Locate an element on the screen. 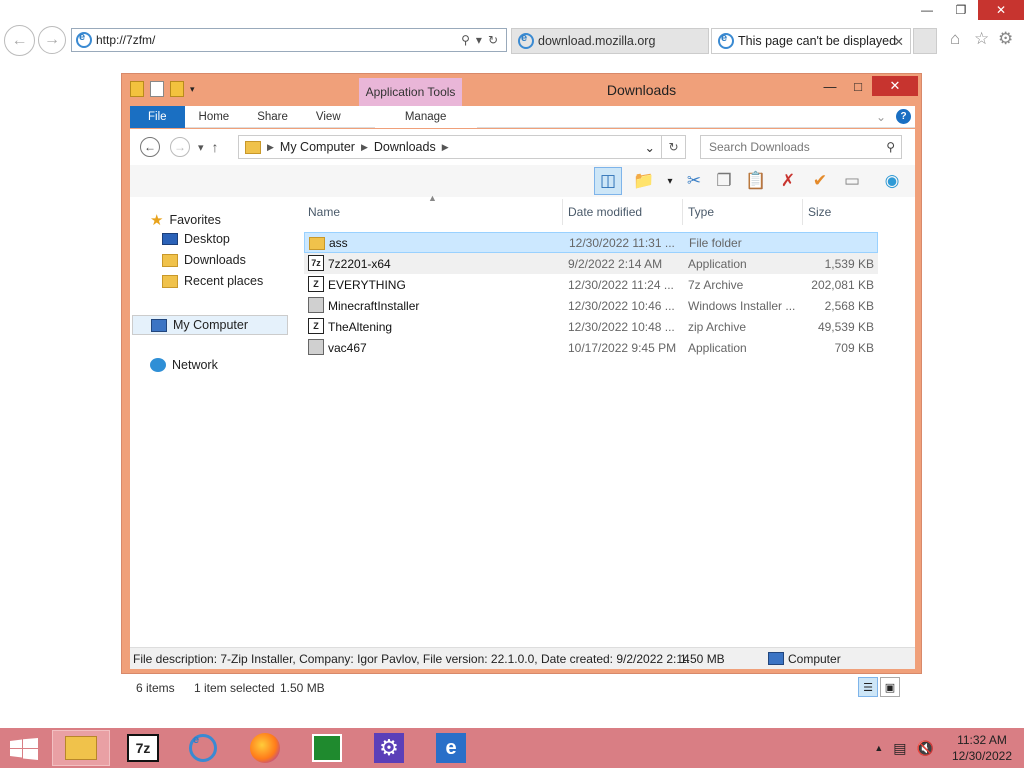 The height and width of the screenshot is (768, 1024). large-icons-view-button: ▣ is located at coordinates (890, 687).